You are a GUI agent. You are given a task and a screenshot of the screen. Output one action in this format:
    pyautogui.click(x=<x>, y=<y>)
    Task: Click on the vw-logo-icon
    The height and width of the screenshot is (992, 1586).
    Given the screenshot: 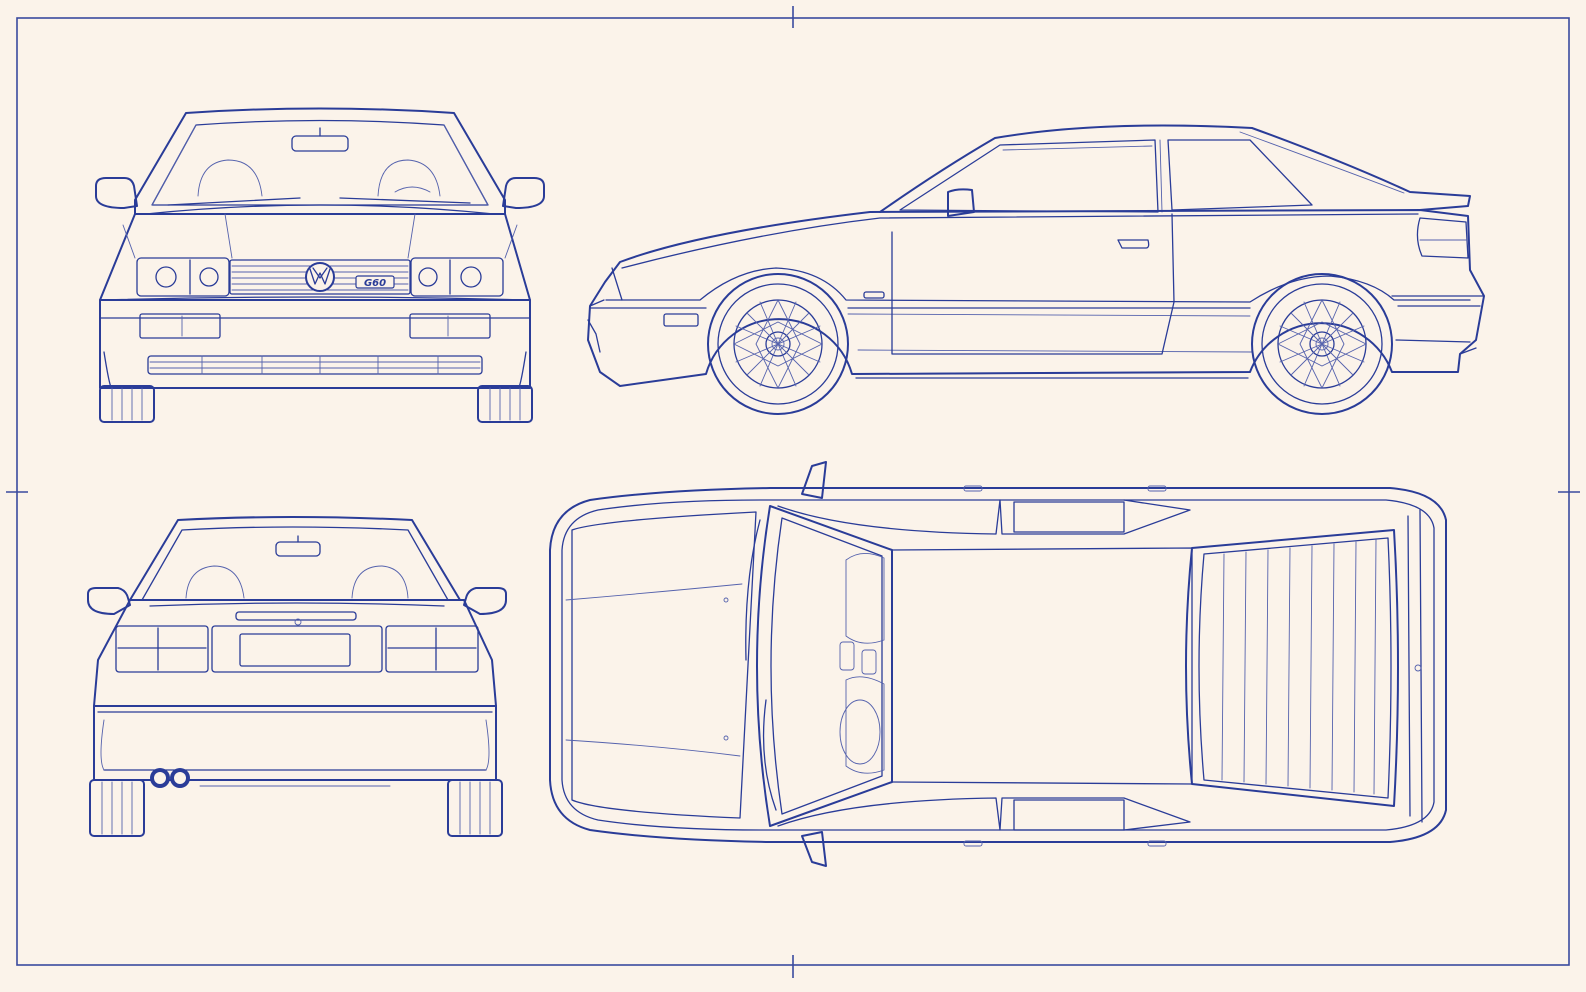 What is the action you would take?
    pyautogui.click(x=320, y=277)
    